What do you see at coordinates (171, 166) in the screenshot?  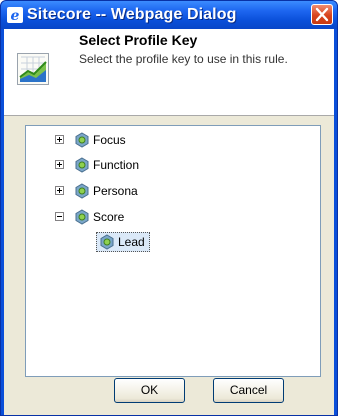 I see `tree-item-function: Function` at bounding box center [171, 166].